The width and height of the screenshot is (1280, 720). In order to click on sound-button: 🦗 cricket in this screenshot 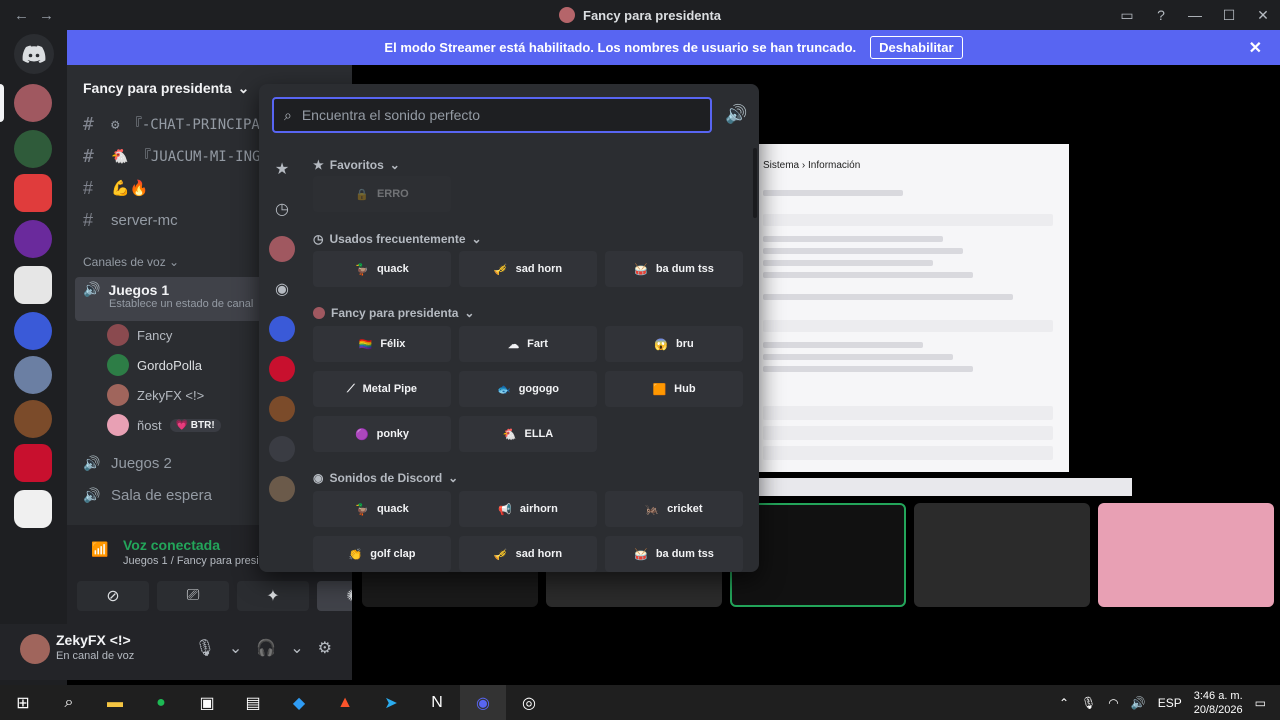, I will do `click(674, 509)`.